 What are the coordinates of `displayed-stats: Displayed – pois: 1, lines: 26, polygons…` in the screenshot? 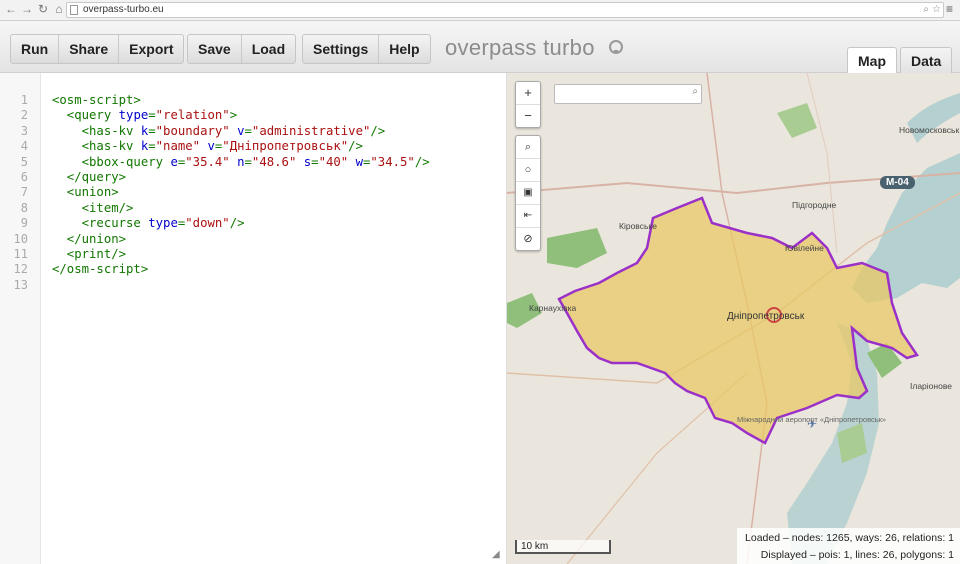 It's located at (857, 555).